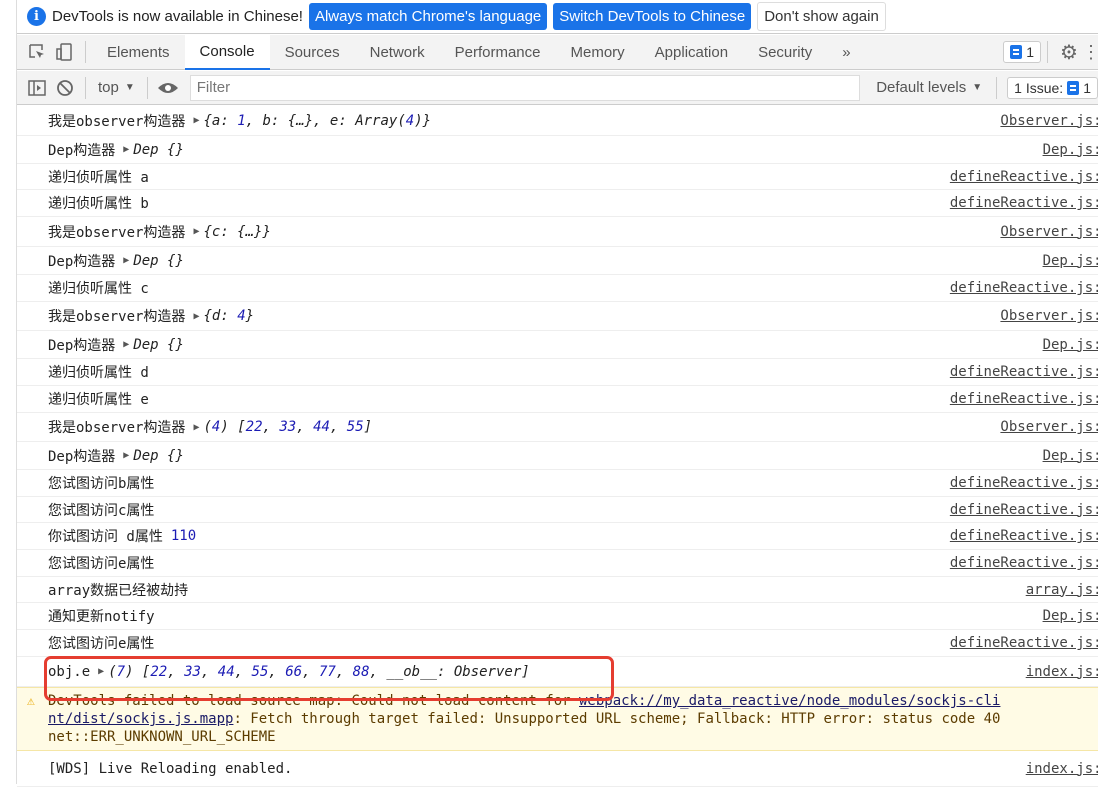 This screenshot has height=787, width=1098. I want to click on always-match-language-button: Always match Chrome's language, so click(428, 16).